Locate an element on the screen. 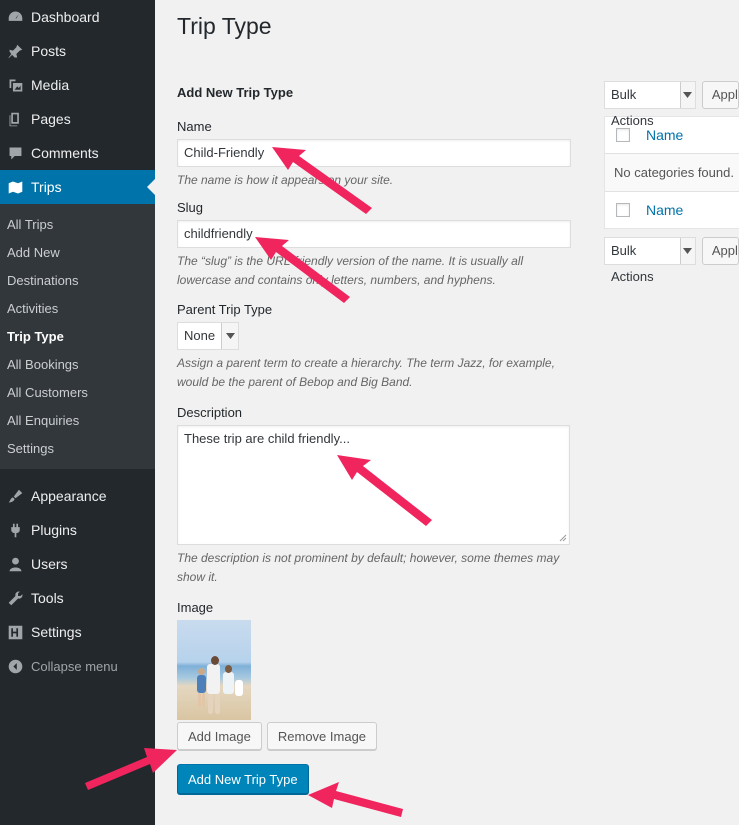 This screenshot has height=825, width=739. sidebar-item-appearance: Appearance is located at coordinates (77, 496).